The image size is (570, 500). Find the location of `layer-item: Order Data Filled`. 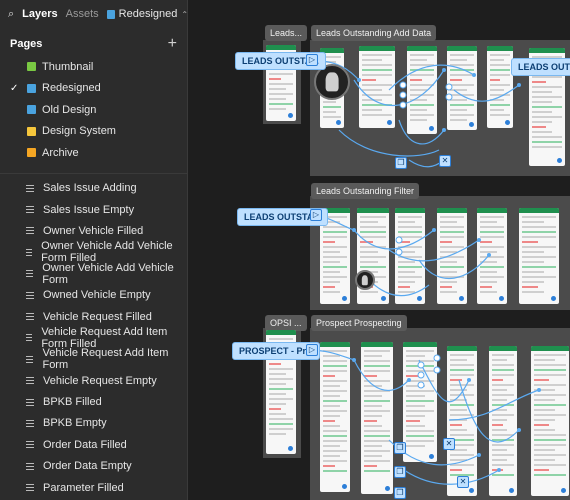

layer-item: Order Data Filled is located at coordinates (93, 444).